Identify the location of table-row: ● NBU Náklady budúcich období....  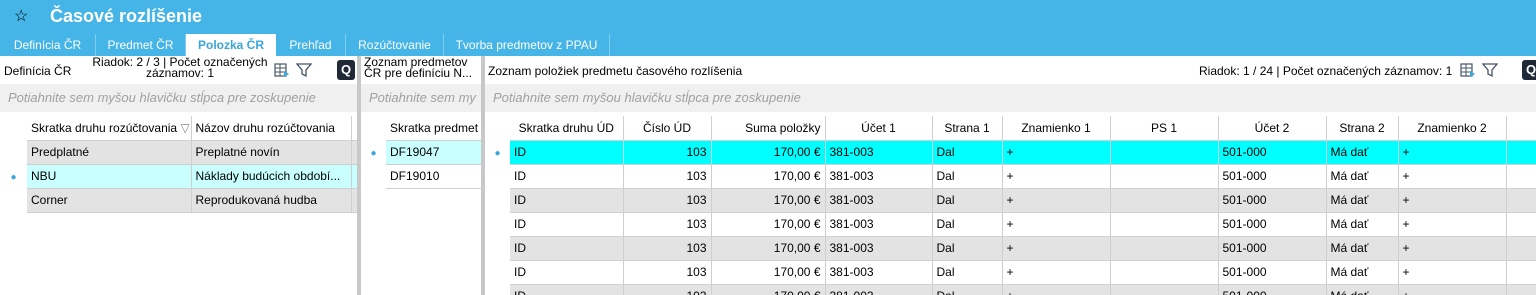
(178, 176).